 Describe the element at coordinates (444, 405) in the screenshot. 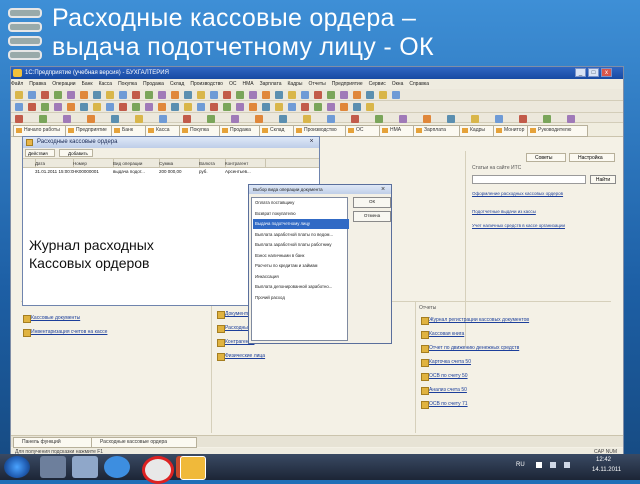

I see `report-link: ОСВ по счету 71` at that location.